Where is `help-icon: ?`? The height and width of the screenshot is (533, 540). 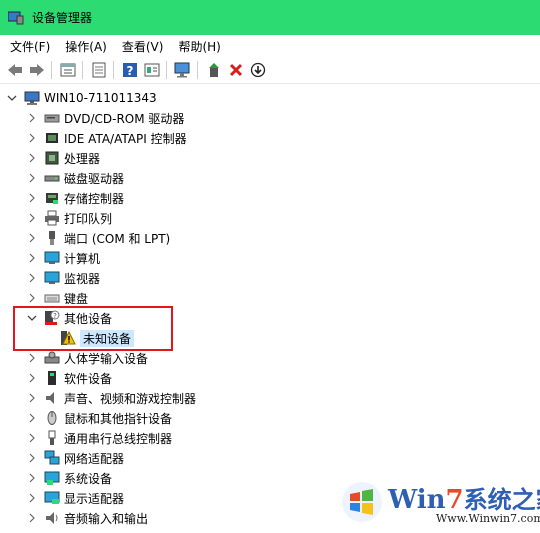
help-icon: ? is located at coordinates (130, 70).